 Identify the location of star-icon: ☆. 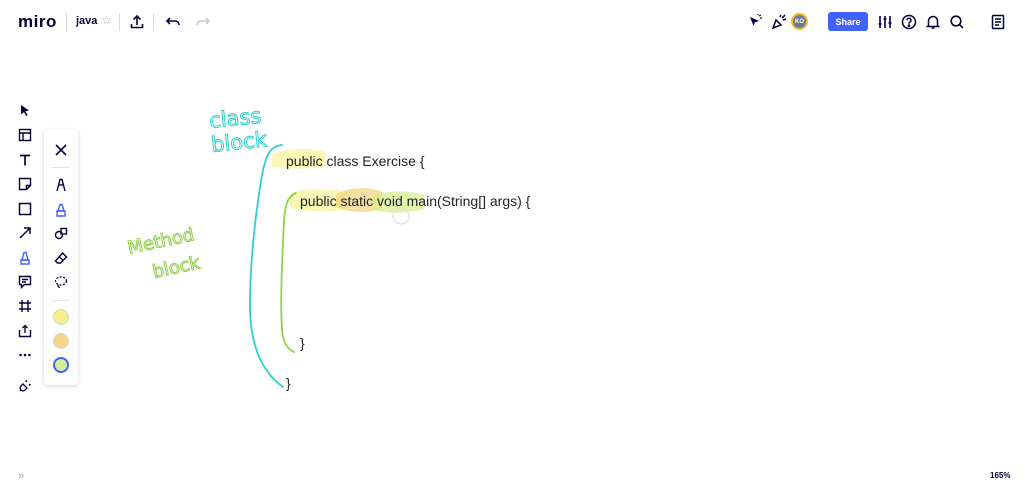
(106, 20).